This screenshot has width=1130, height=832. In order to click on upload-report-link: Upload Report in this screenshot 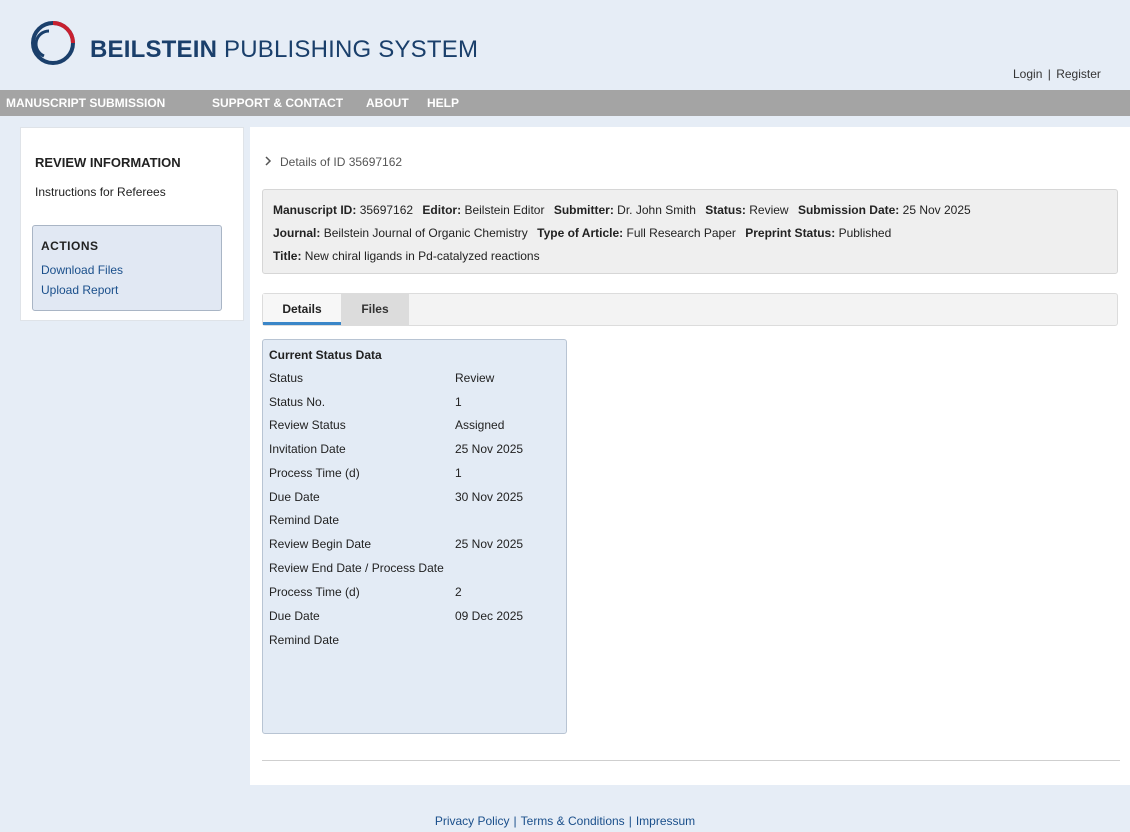, I will do `click(79, 290)`.